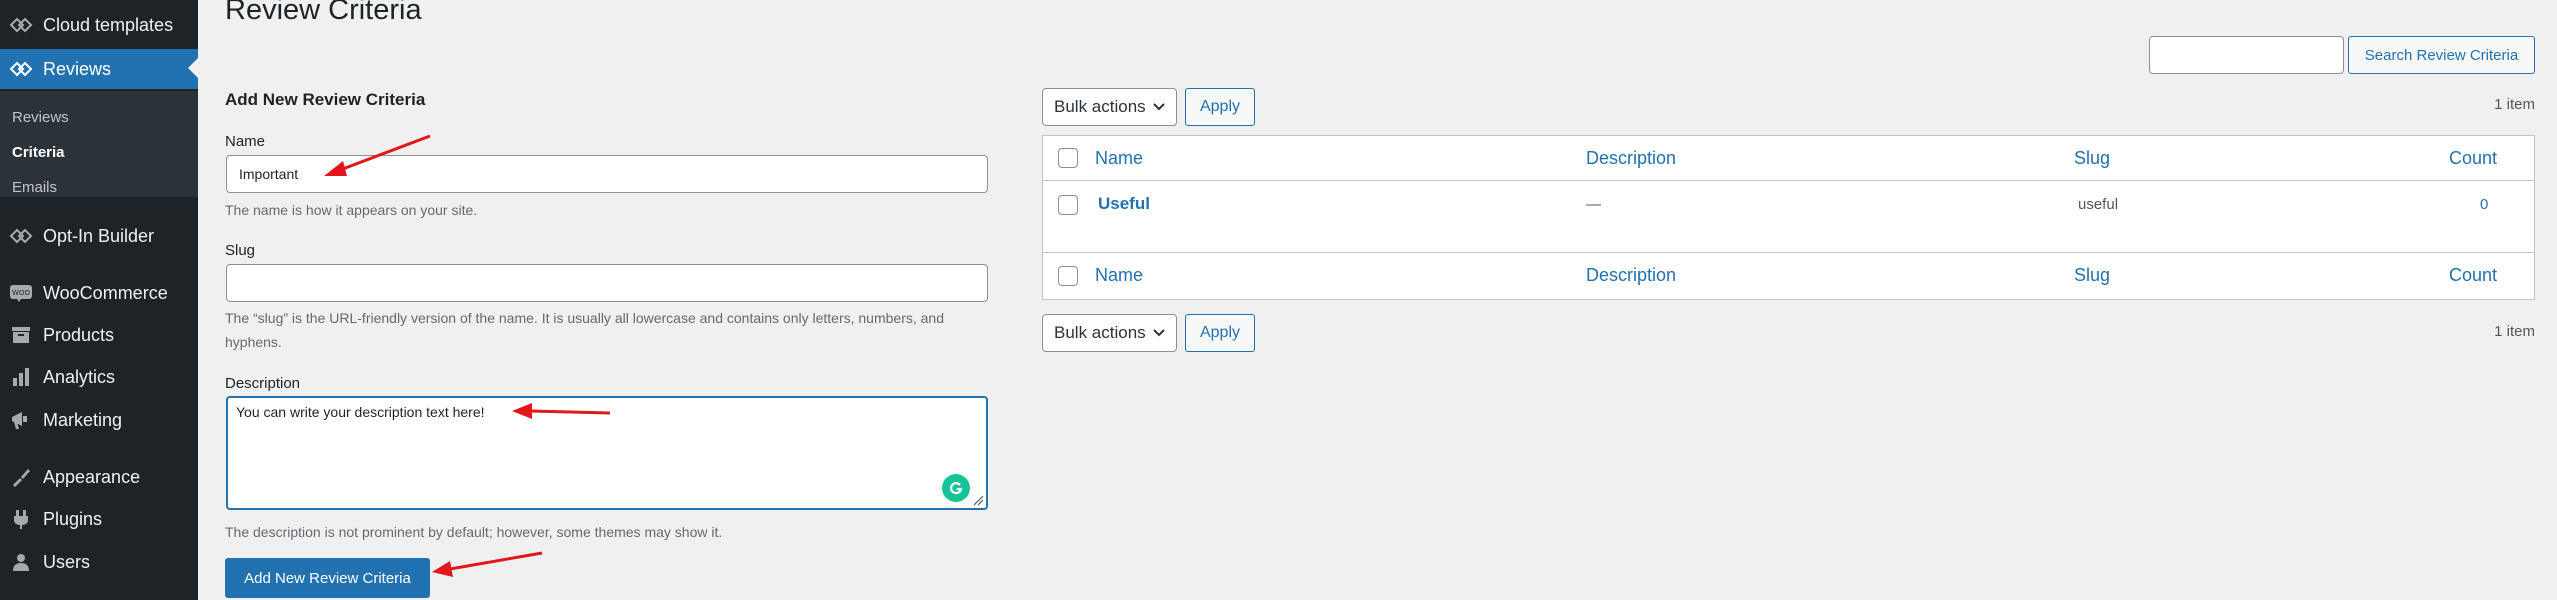 The height and width of the screenshot is (600, 2557). I want to click on search-review-criteria-button: Search Review Criteria, so click(2441, 55).